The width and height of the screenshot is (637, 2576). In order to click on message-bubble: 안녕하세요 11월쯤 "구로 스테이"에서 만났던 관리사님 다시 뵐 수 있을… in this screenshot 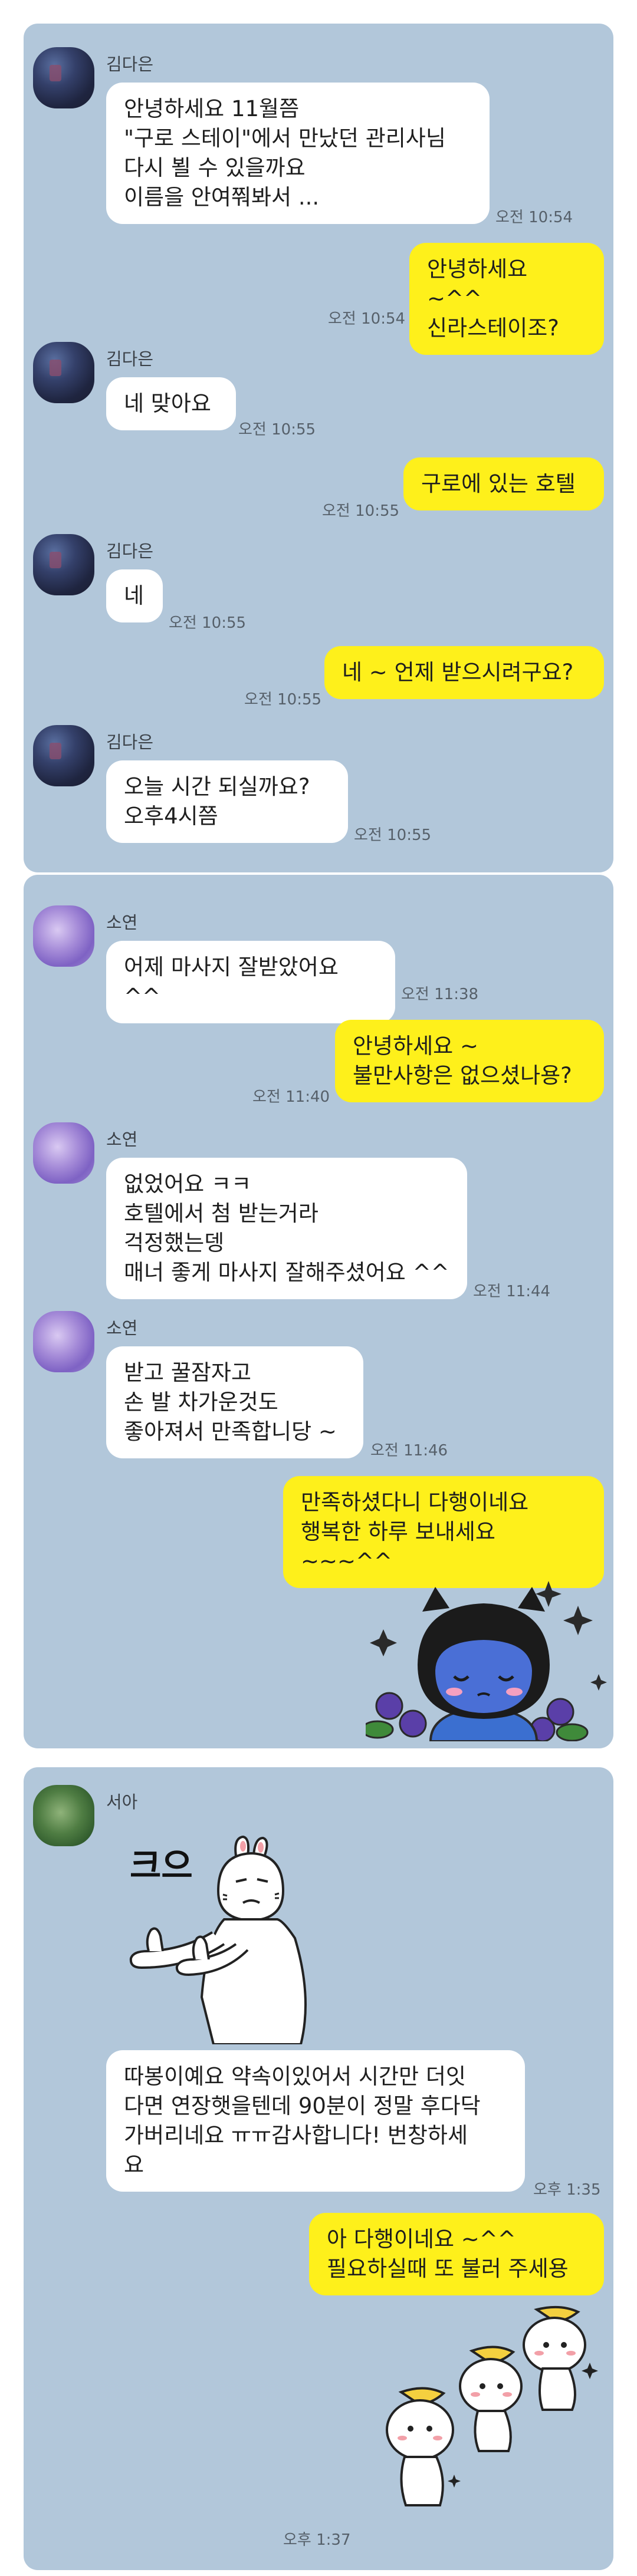, I will do `click(298, 153)`.